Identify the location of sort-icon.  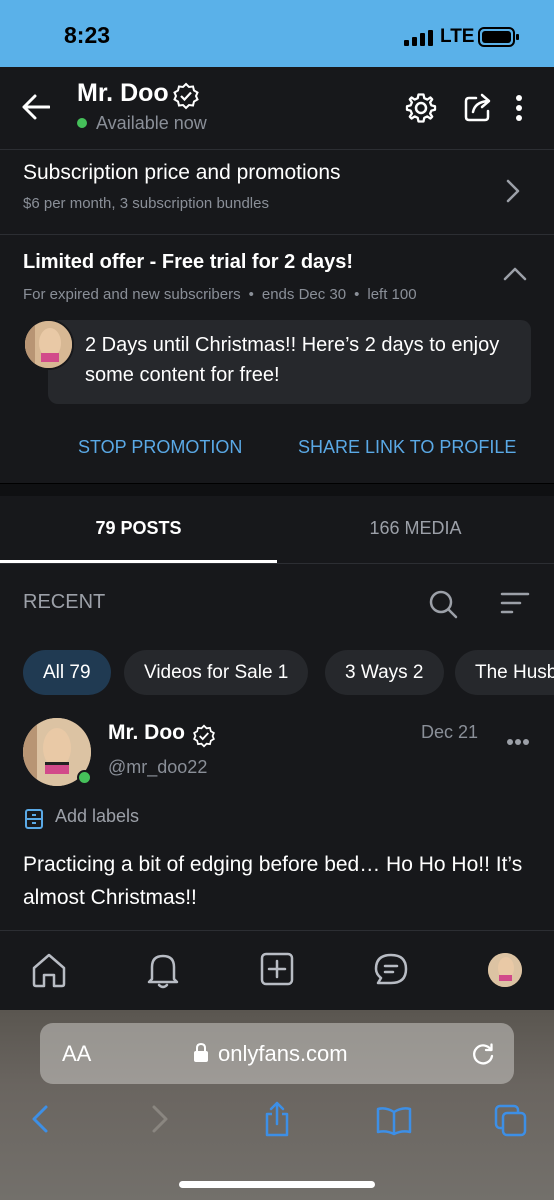
(515, 605).